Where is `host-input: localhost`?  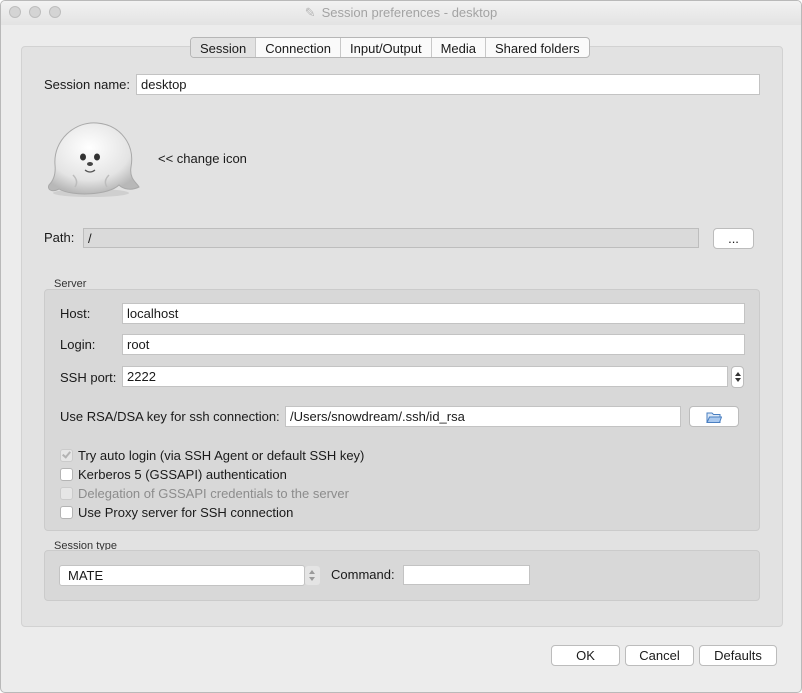
host-input: localhost is located at coordinates (433, 313).